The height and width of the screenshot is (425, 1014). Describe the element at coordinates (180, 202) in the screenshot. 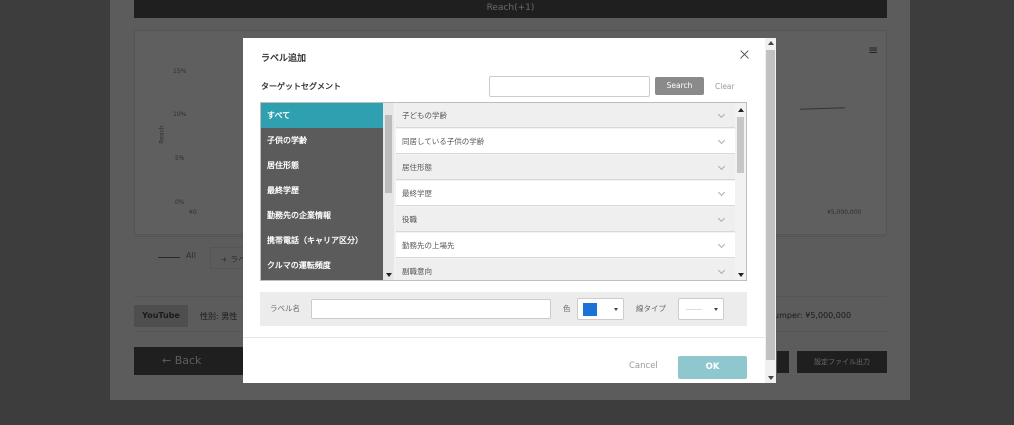

I see `y-tick-0: 0%` at that location.